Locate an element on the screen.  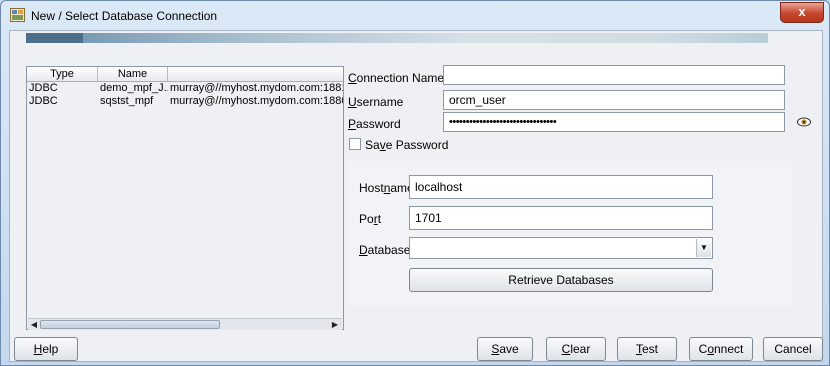
save-password-checkbox is located at coordinates (355, 144).